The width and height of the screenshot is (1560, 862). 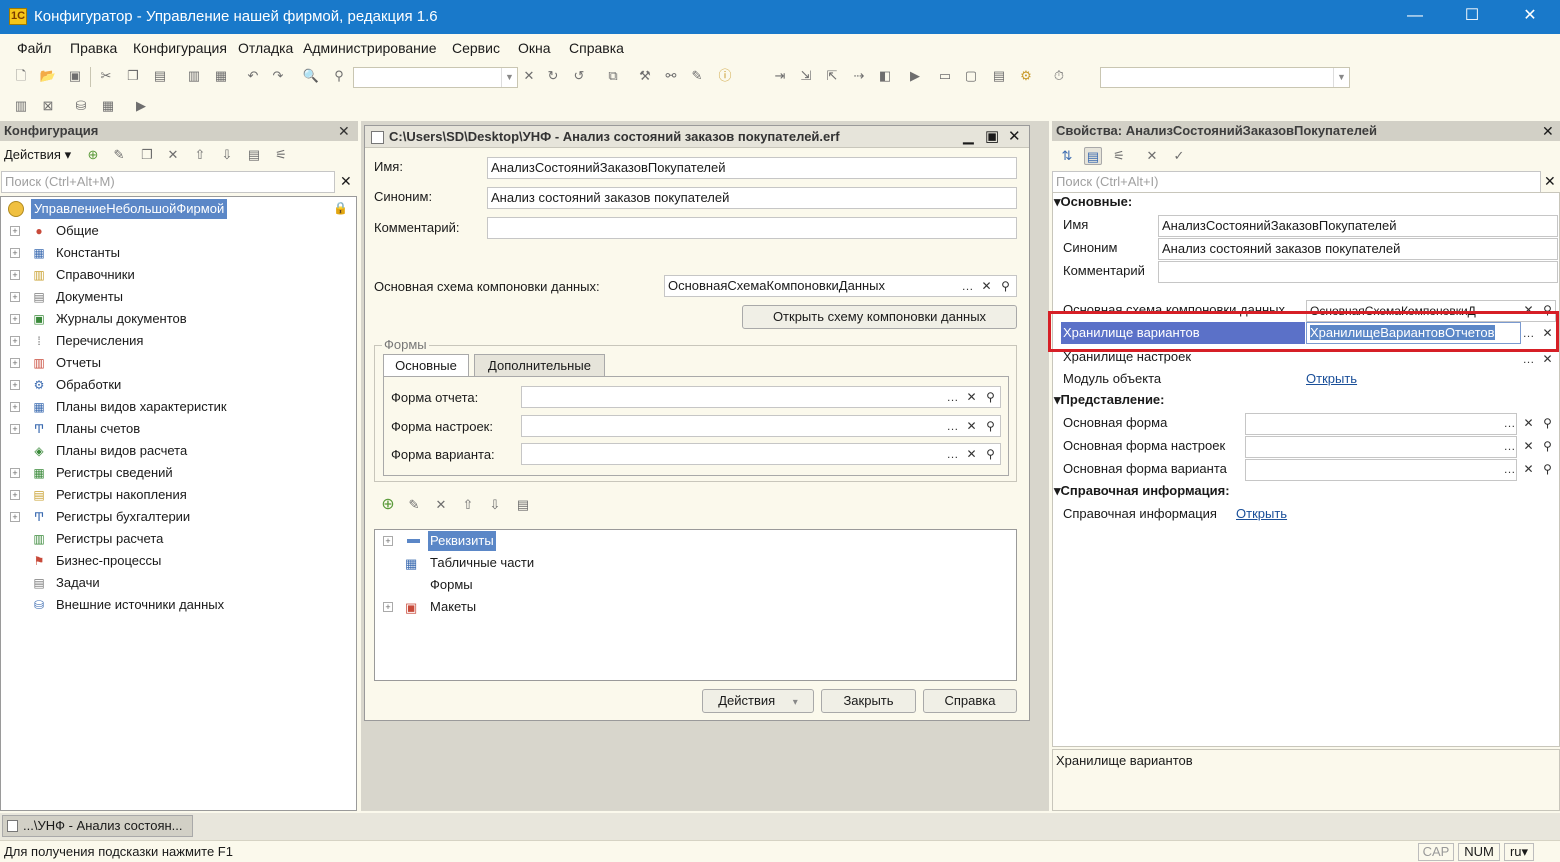 What do you see at coordinates (1225, 77) in the screenshot?
I see `module-combo: ▼` at bounding box center [1225, 77].